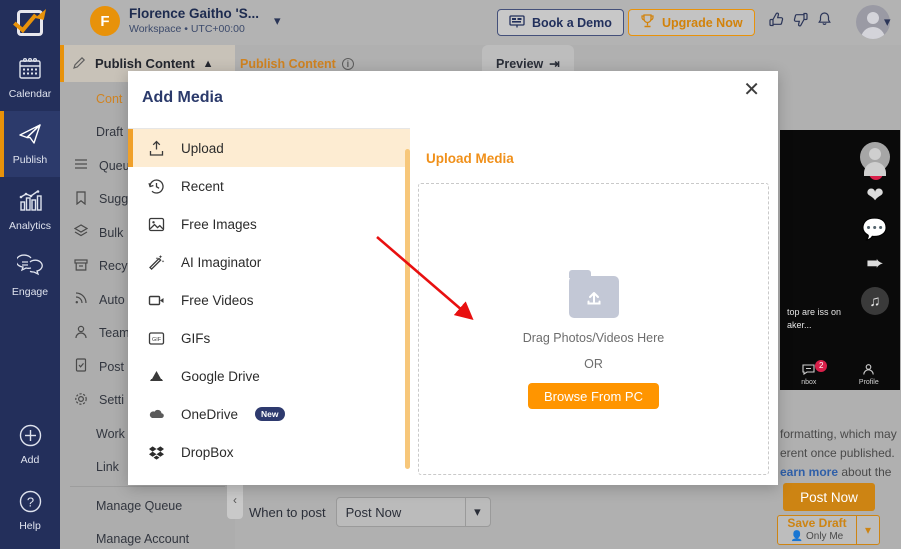  I want to click on sidebar-divider, so click(147, 486).